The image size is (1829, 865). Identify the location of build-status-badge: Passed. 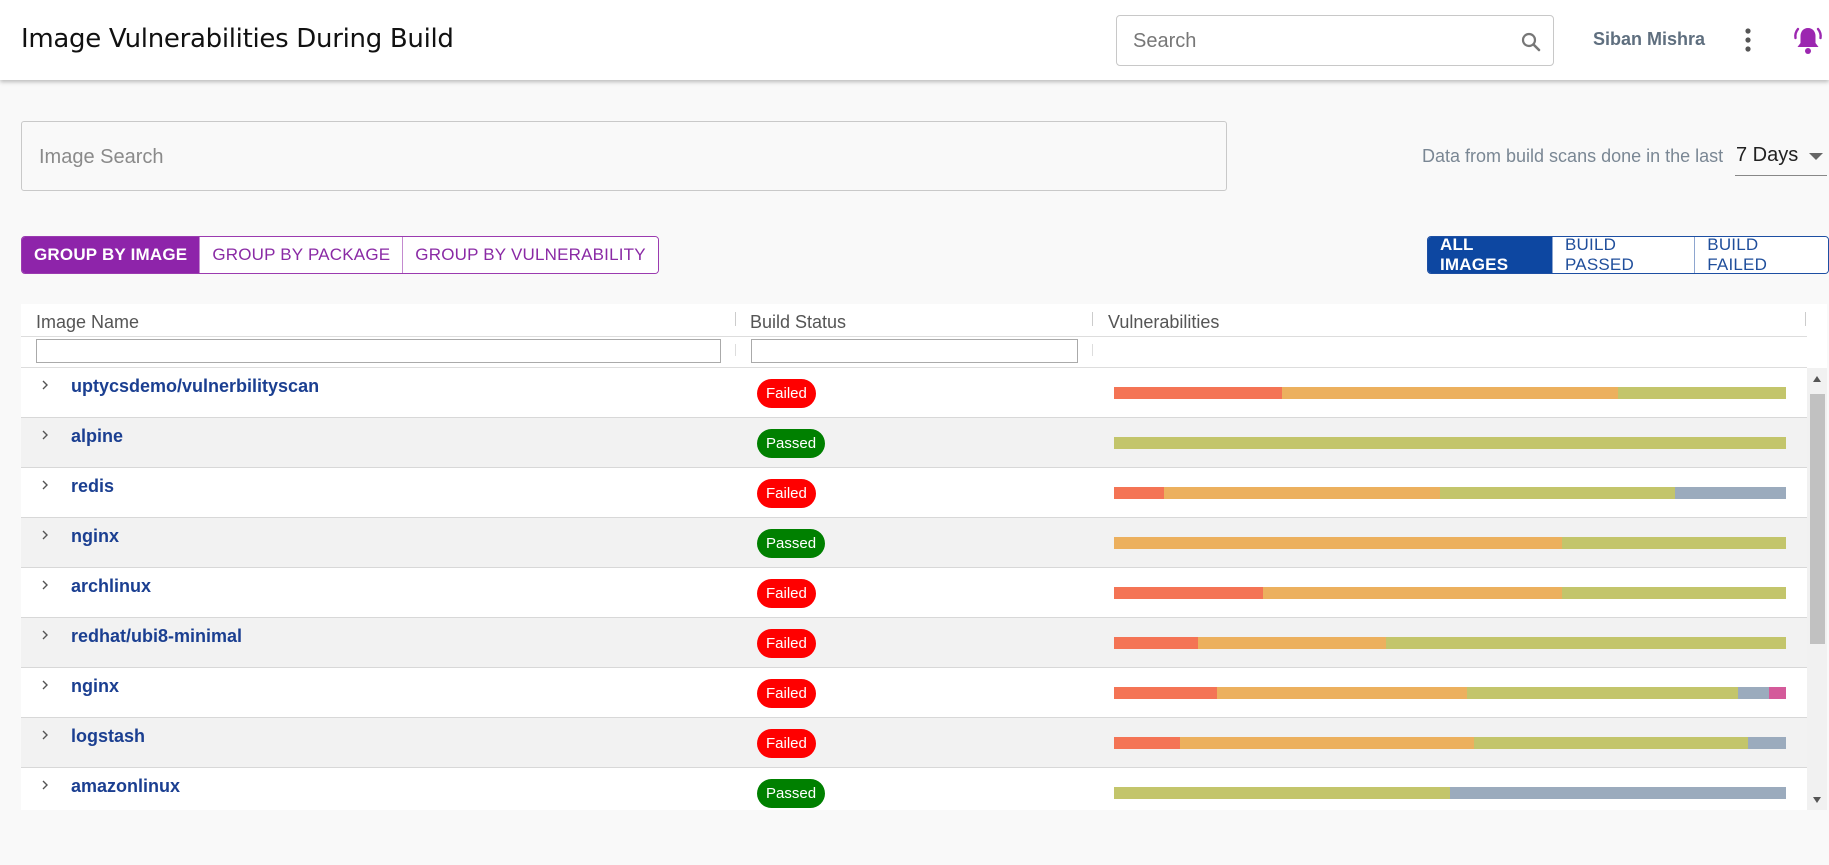
(791, 443).